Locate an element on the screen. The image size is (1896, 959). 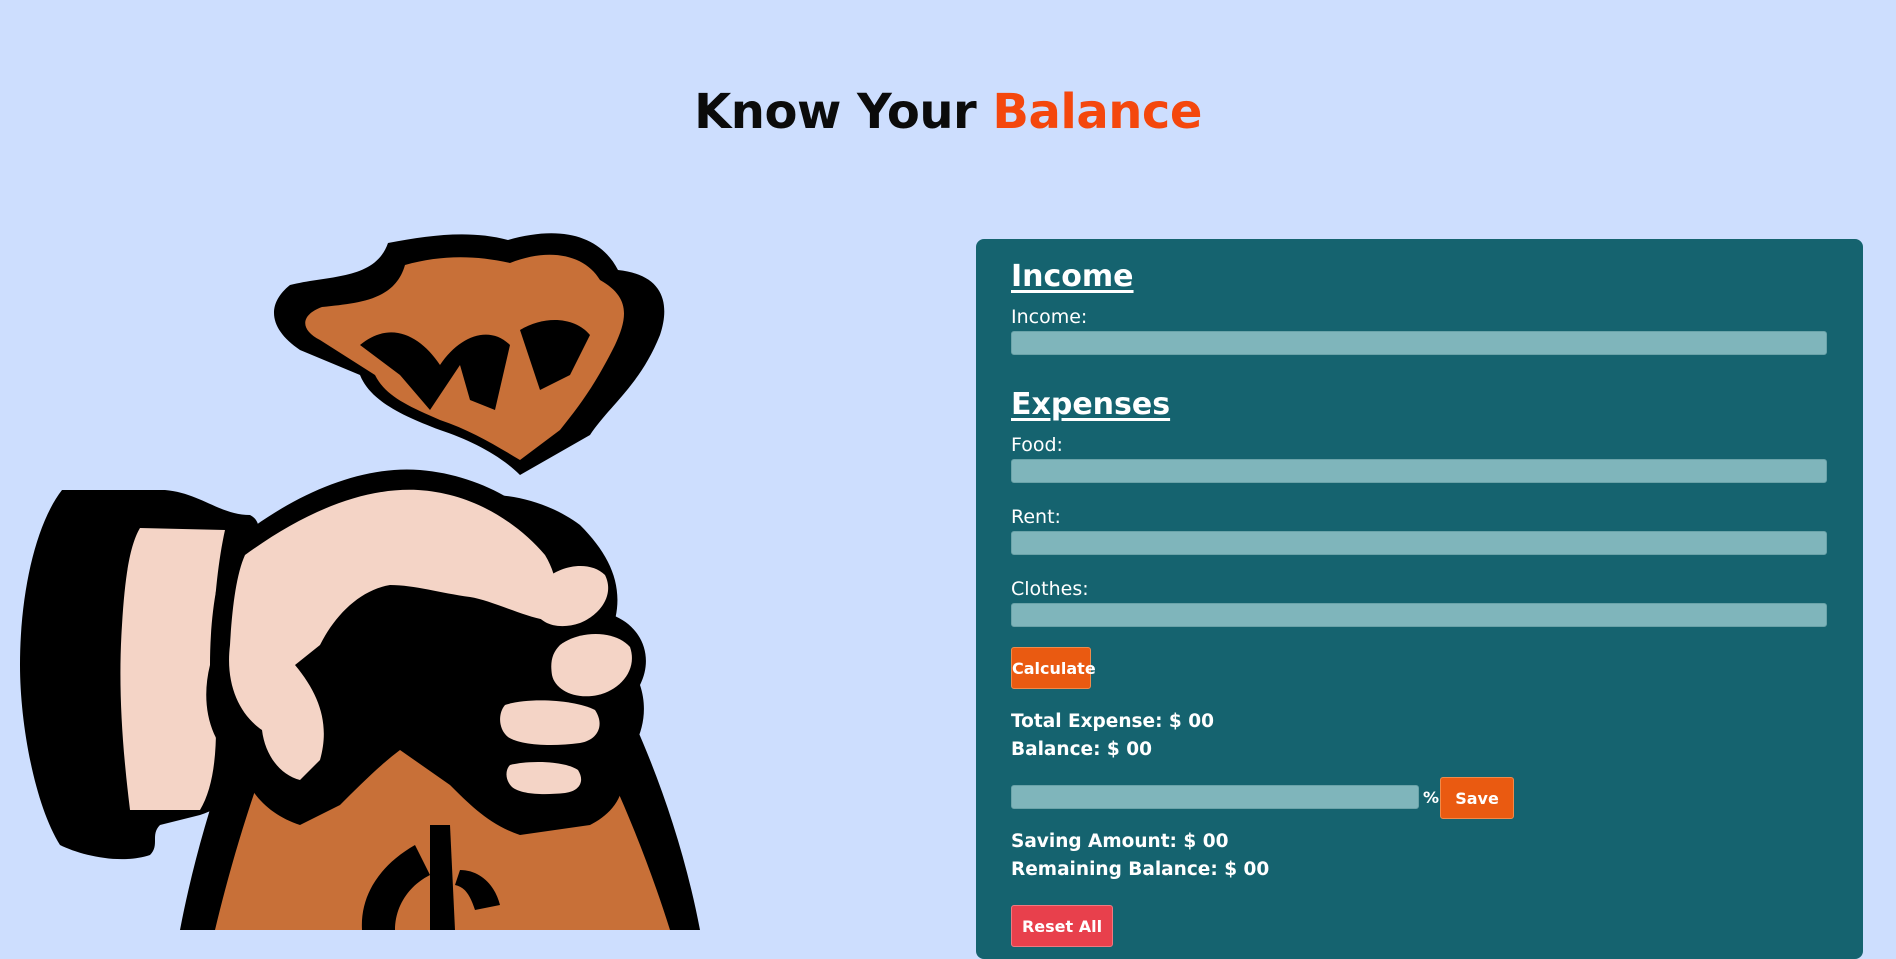
clothes-input is located at coordinates (1419, 615).